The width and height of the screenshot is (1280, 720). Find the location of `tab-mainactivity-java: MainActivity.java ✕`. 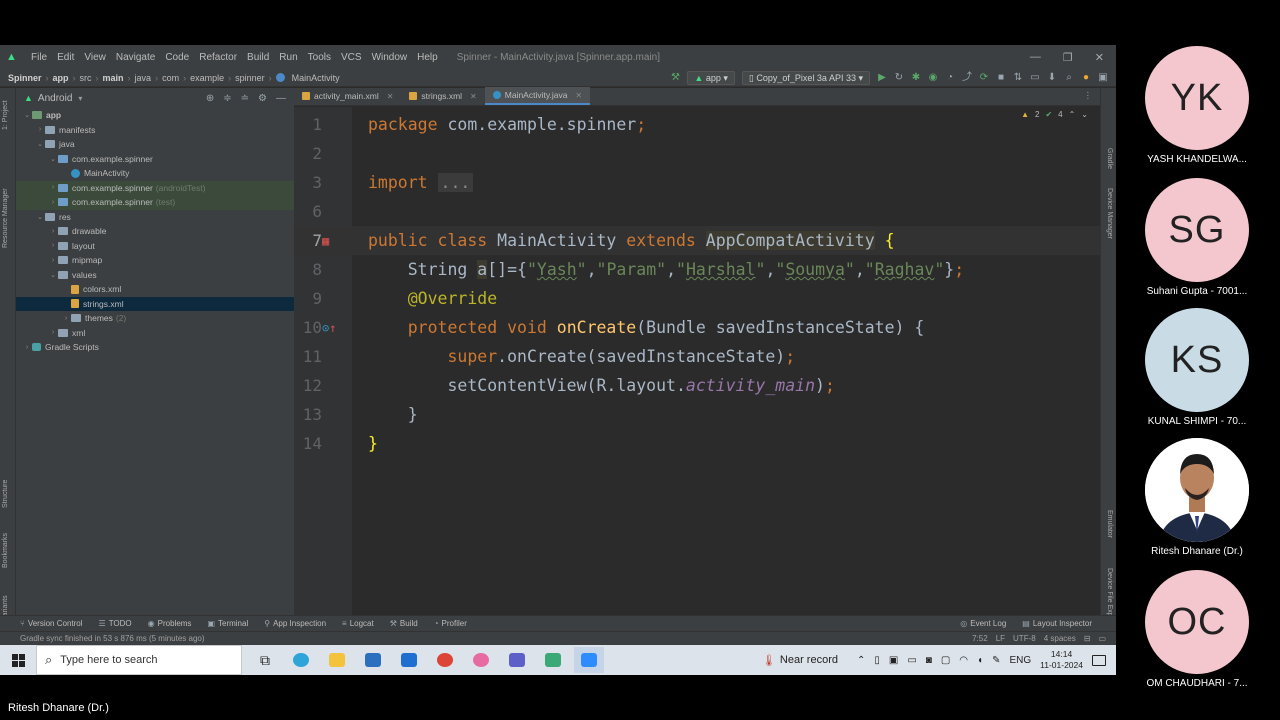

tab-mainactivity-java: MainActivity.java ✕ is located at coordinates (537, 96).